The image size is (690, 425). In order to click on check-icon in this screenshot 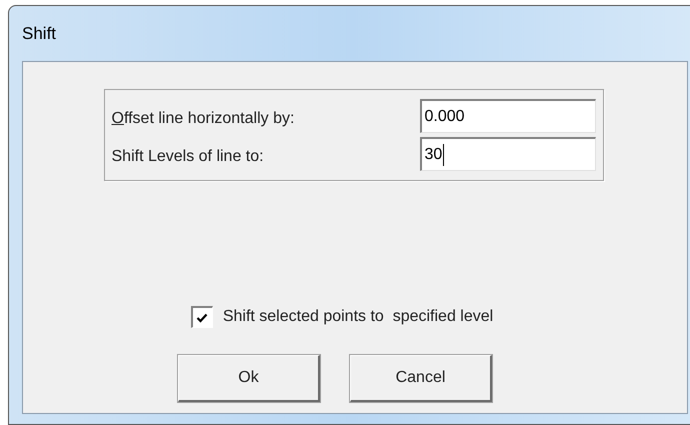, I will do `click(202, 318)`.